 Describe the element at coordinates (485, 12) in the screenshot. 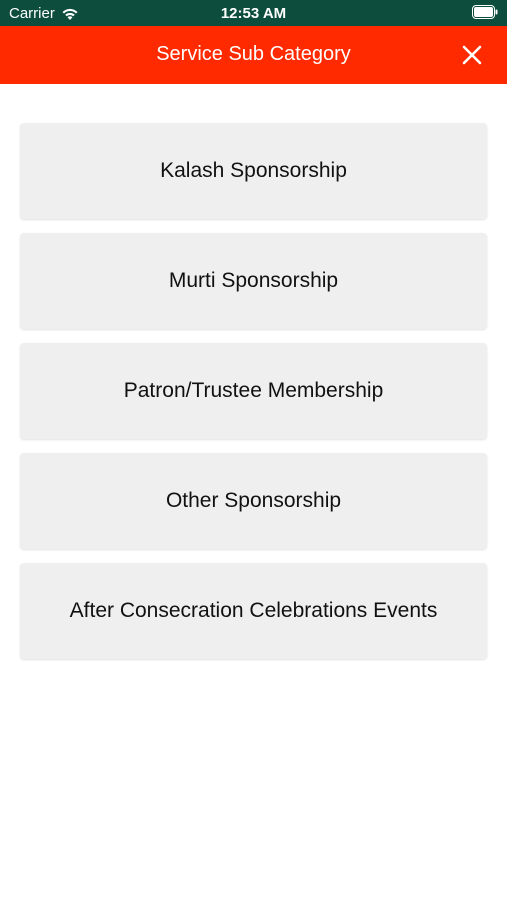

I see `battery-icon` at that location.